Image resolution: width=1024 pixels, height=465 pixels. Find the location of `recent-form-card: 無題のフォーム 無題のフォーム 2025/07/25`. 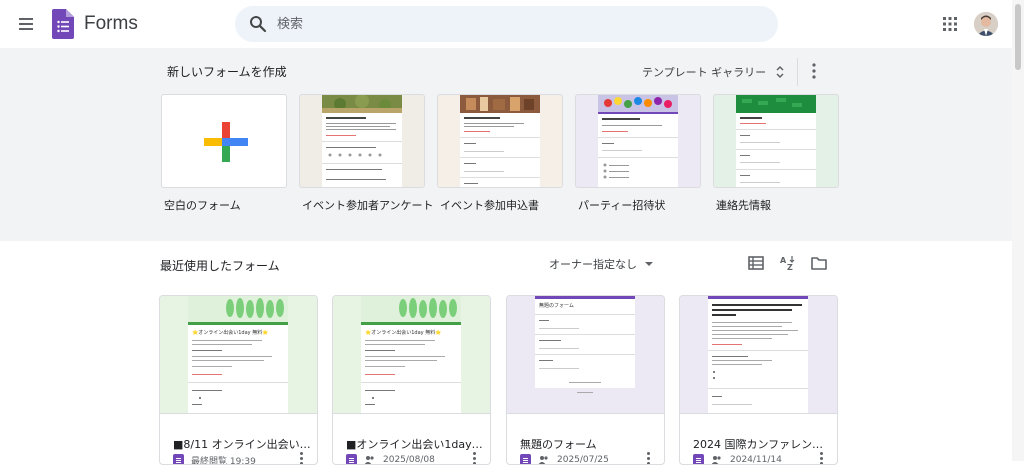

recent-form-card: 無題のフォーム 無題のフォーム 2025/07/25 is located at coordinates (585, 380).